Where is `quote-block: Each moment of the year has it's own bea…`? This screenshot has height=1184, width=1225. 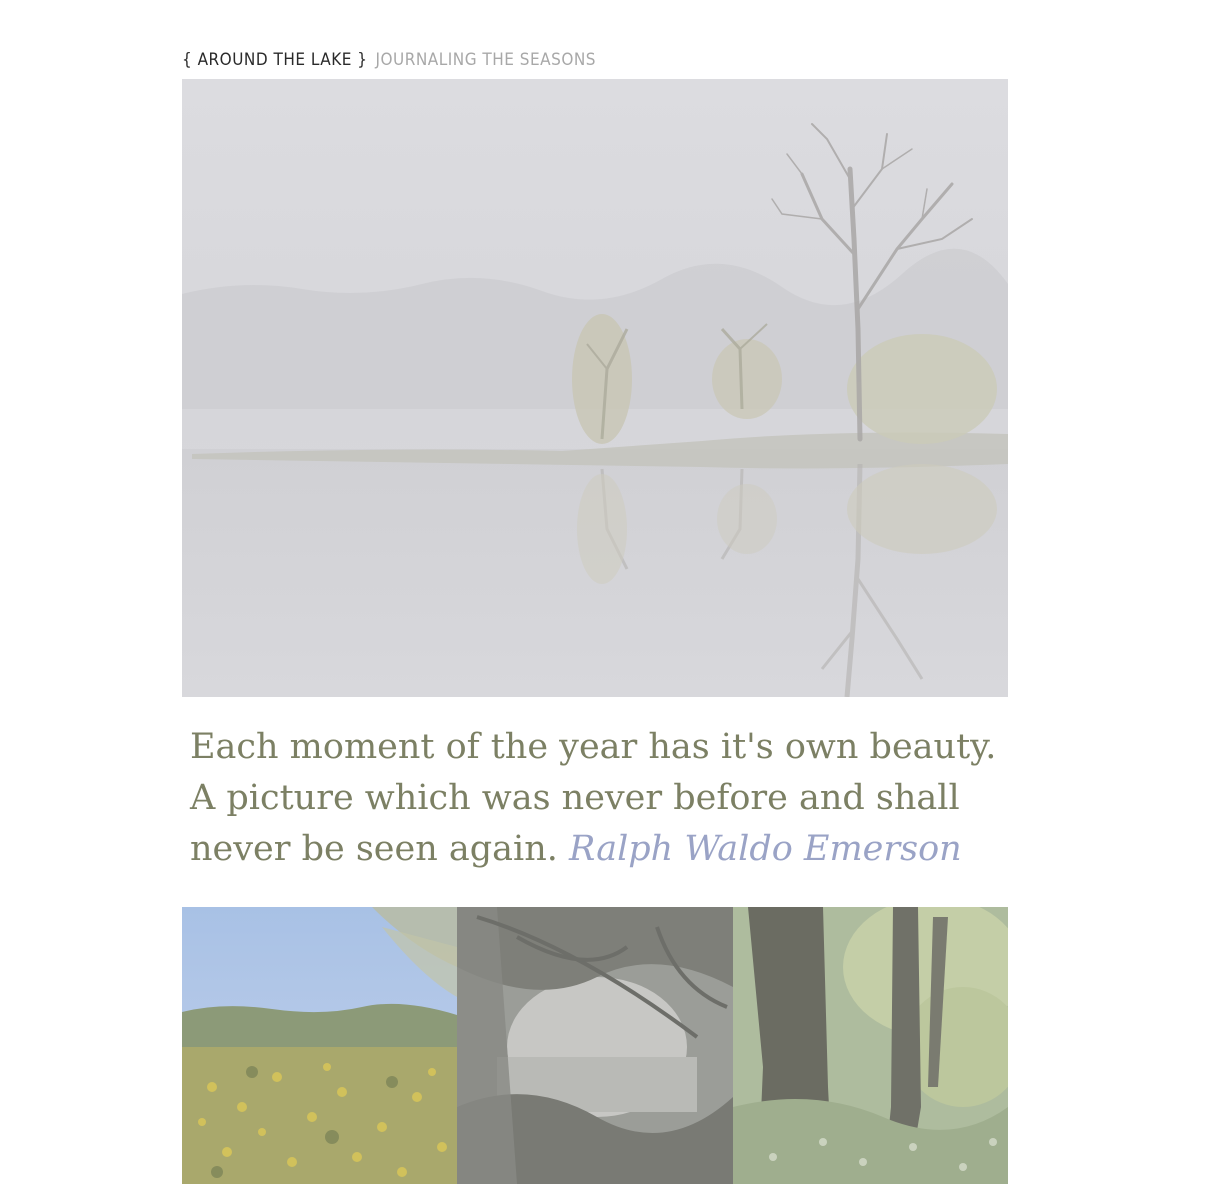 quote-block: Each moment of the year has it's own bea… is located at coordinates (595, 798).